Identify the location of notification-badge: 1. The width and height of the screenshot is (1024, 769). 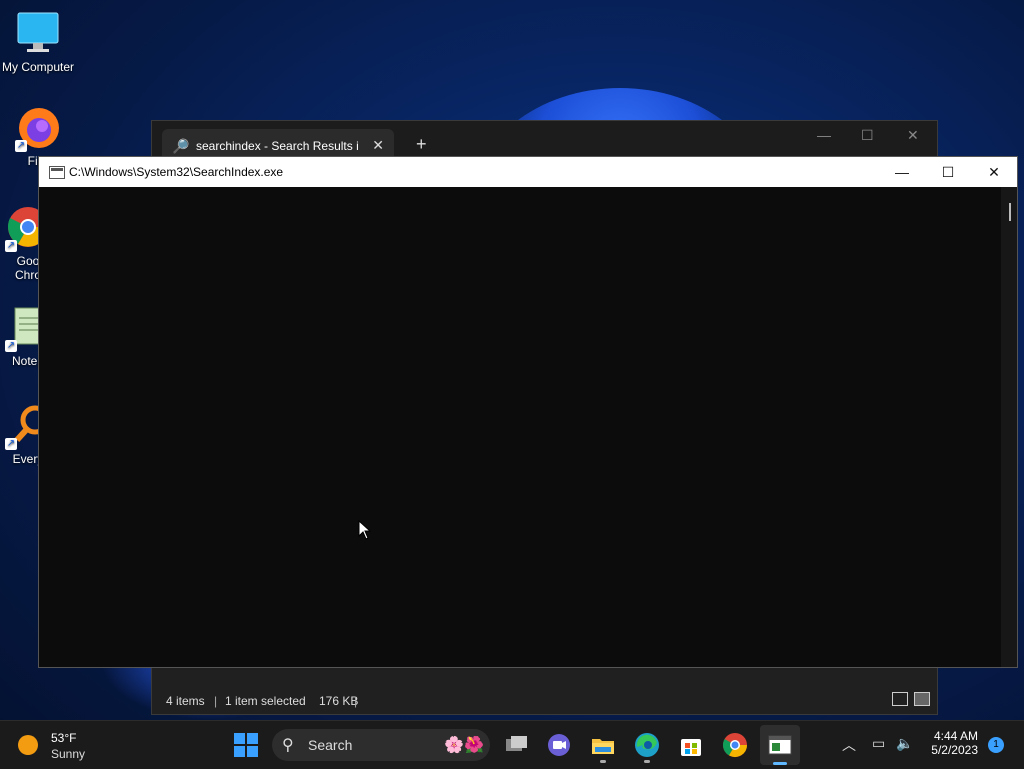
(996, 745).